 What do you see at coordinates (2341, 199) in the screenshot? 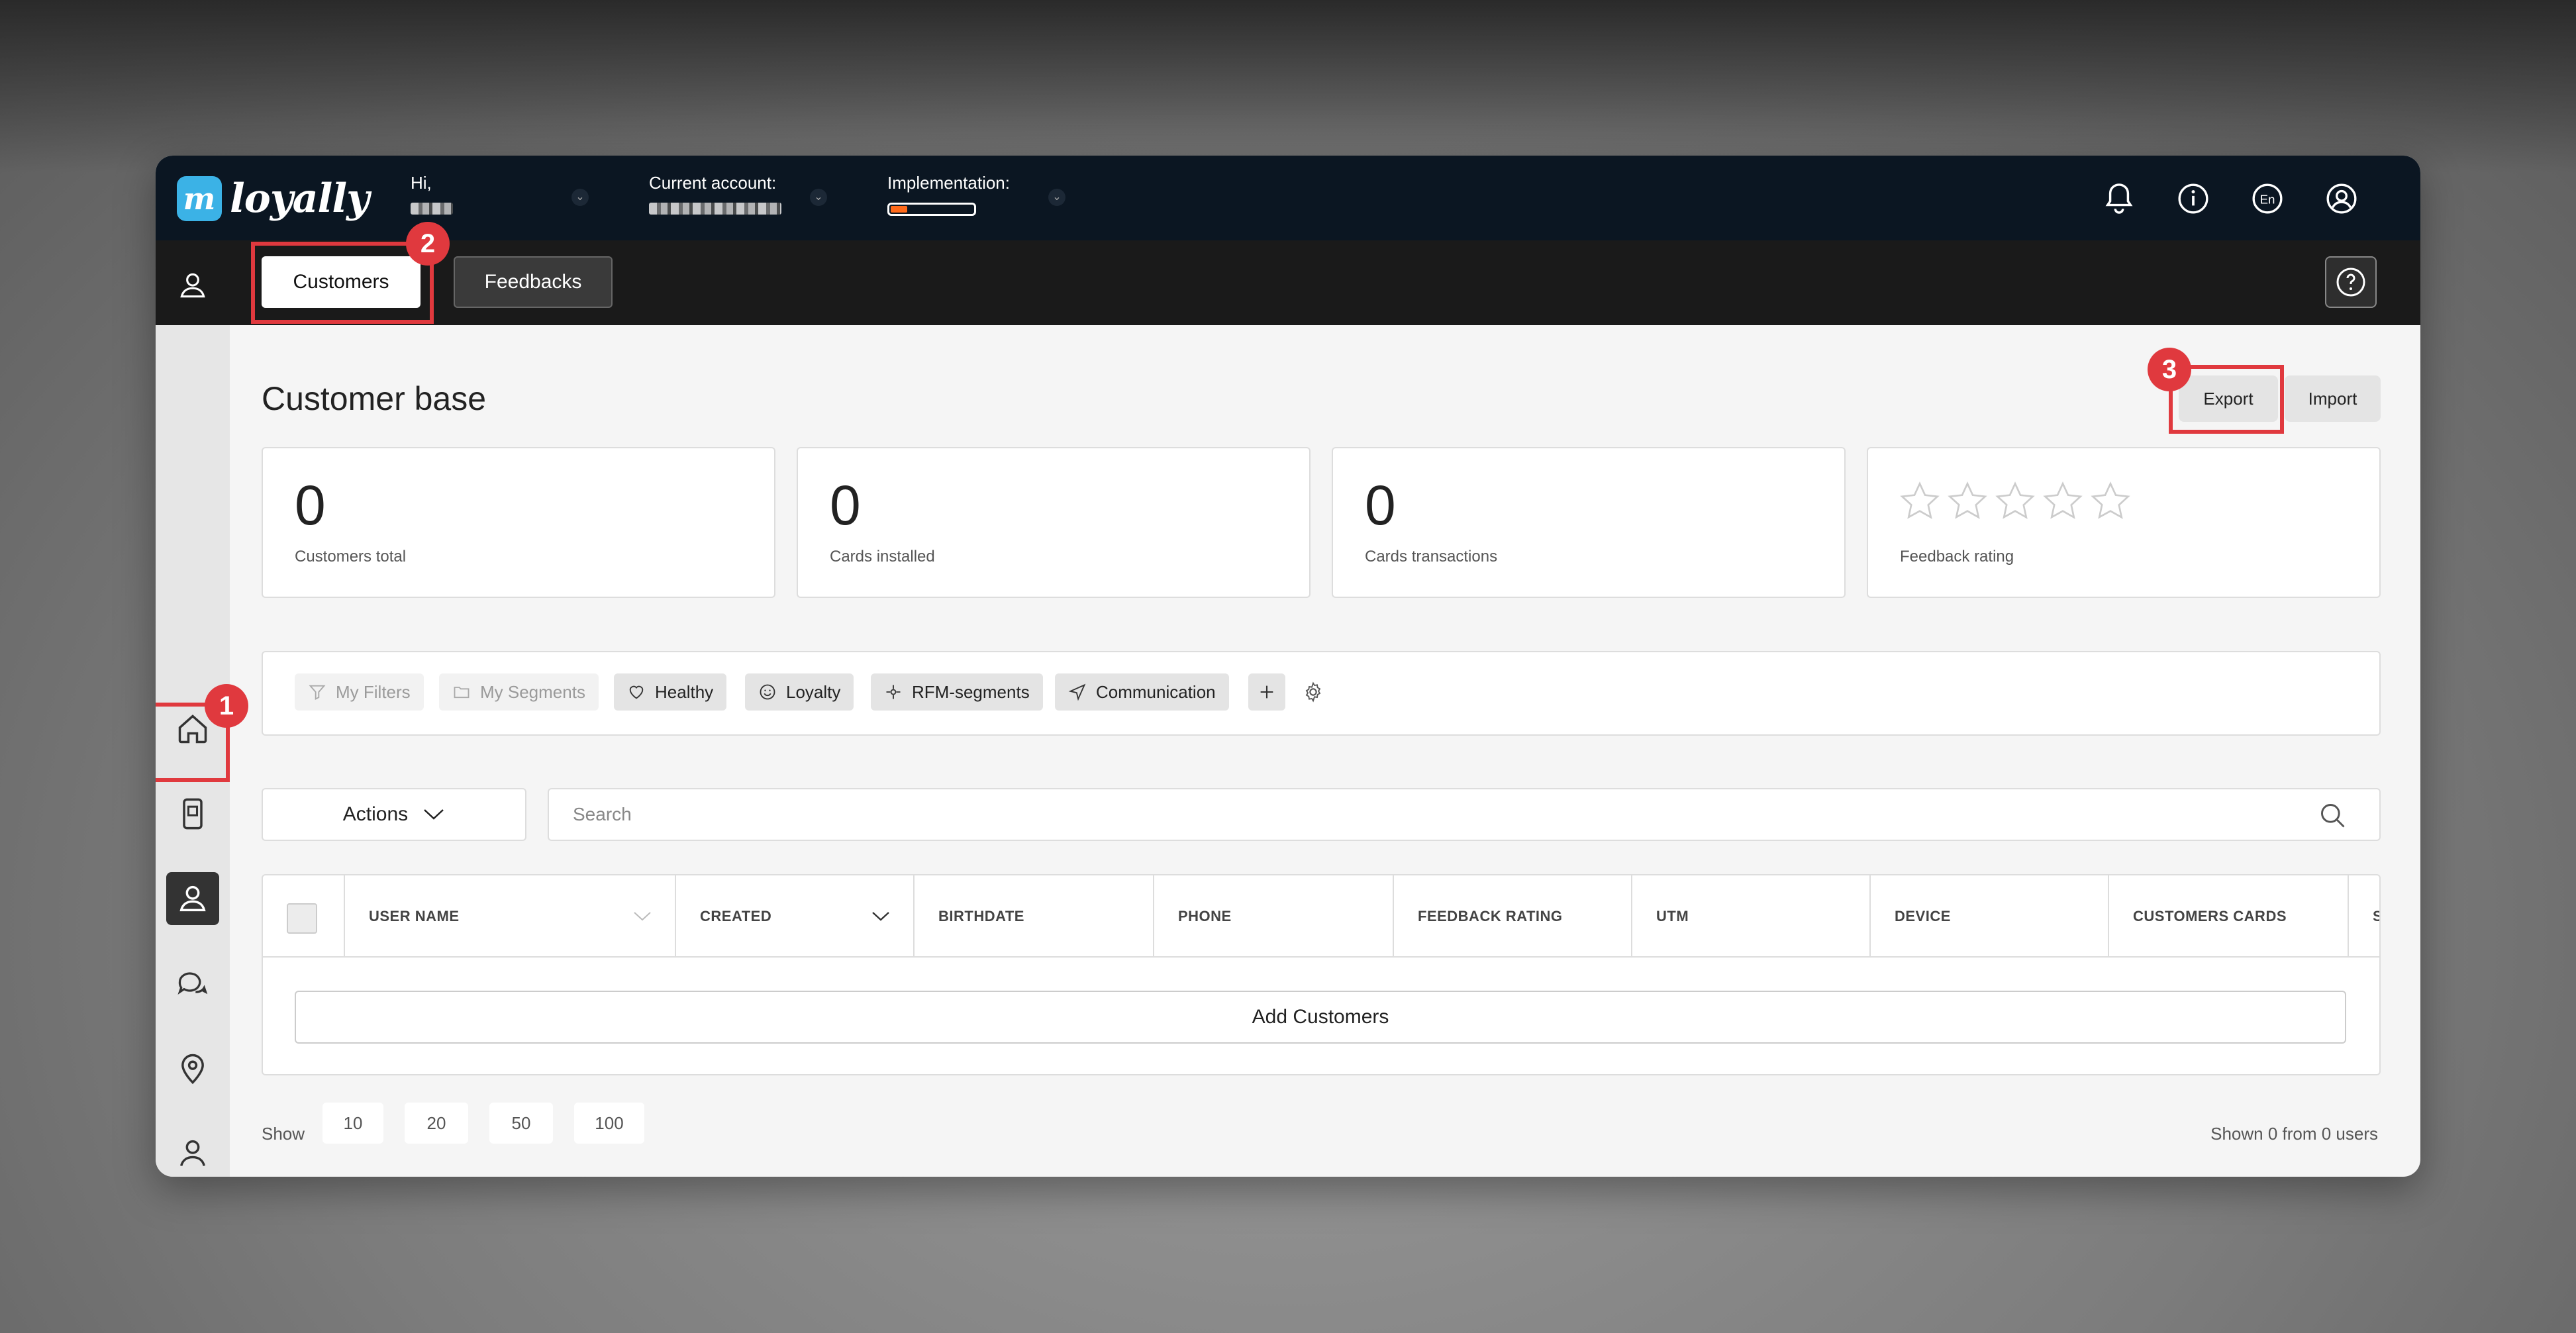
I see `profile-icon` at bounding box center [2341, 199].